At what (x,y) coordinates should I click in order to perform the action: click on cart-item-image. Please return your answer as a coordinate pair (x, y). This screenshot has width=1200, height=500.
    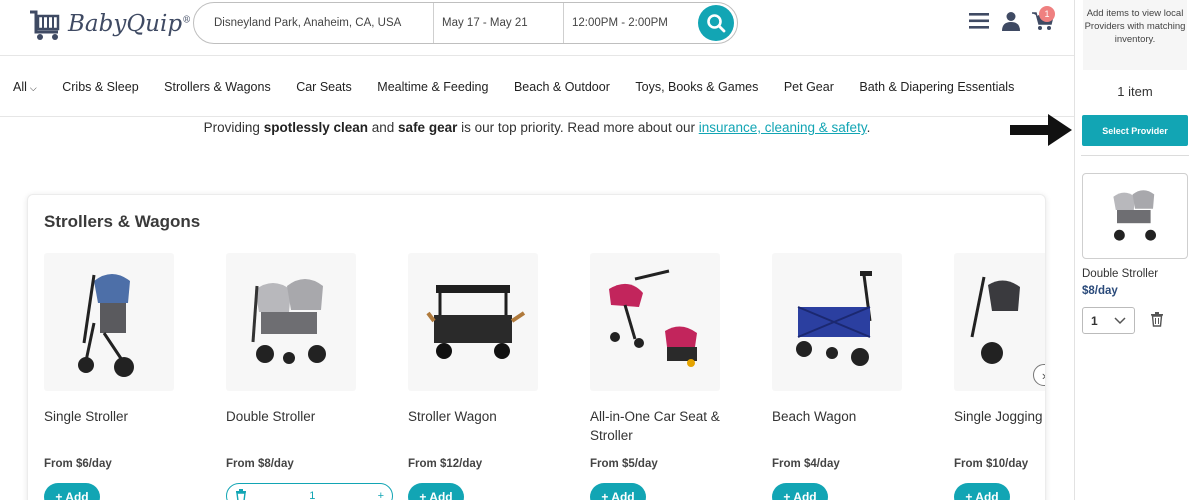
    Looking at the image, I should click on (1135, 216).